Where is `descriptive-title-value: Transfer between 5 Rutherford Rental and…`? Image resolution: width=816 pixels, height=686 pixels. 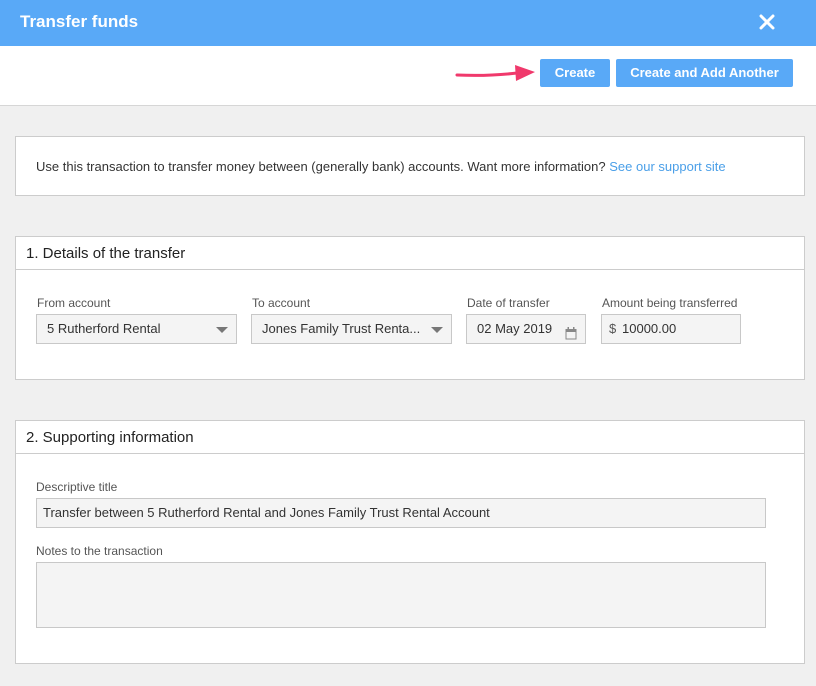 descriptive-title-value: Transfer between 5 Rutherford Rental and… is located at coordinates (266, 512).